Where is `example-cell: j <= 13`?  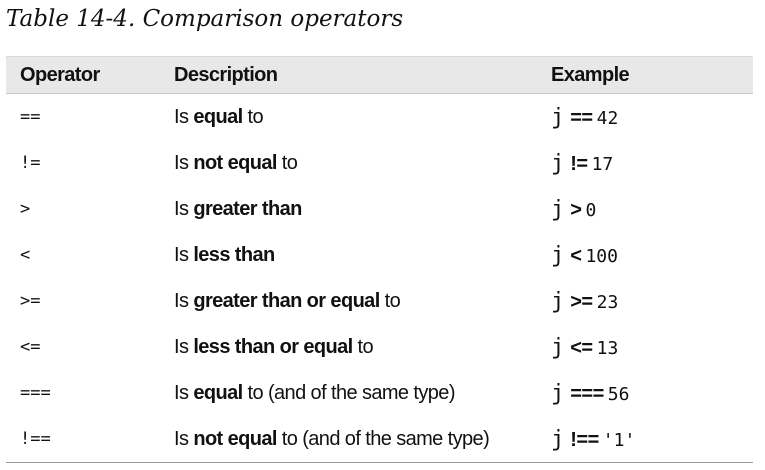
example-cell: j <= 13 is located at coordinates (585, 347).